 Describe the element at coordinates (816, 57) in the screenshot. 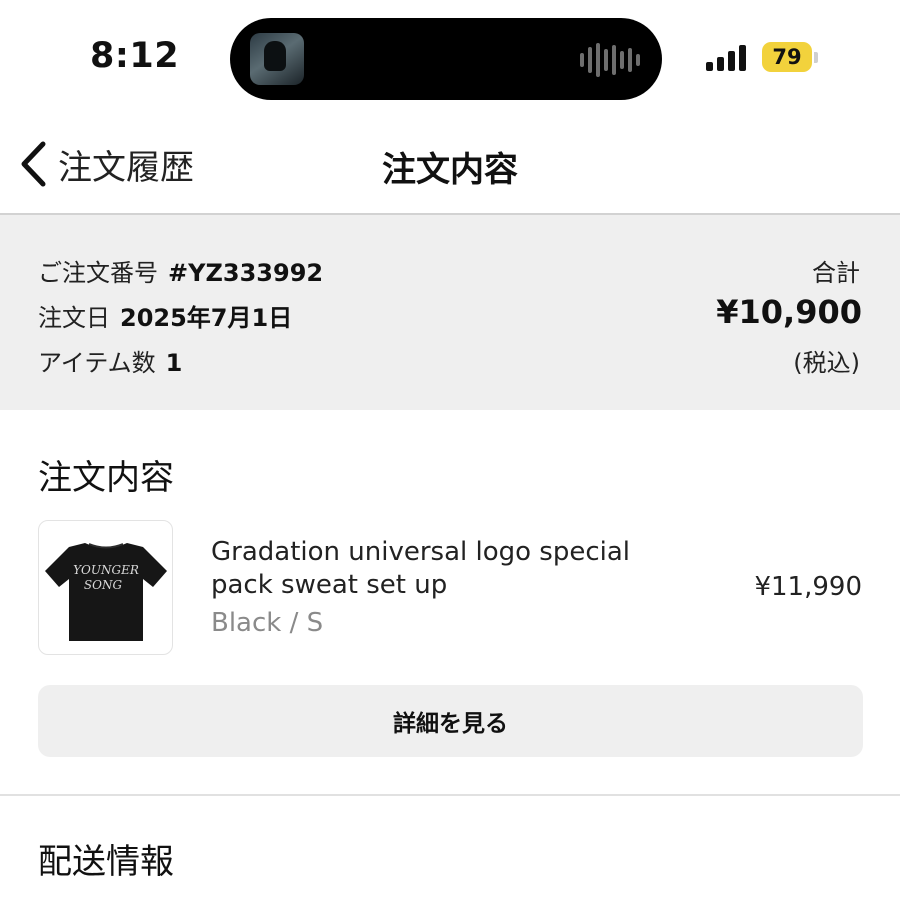

I see `battery-terminal` at that location.